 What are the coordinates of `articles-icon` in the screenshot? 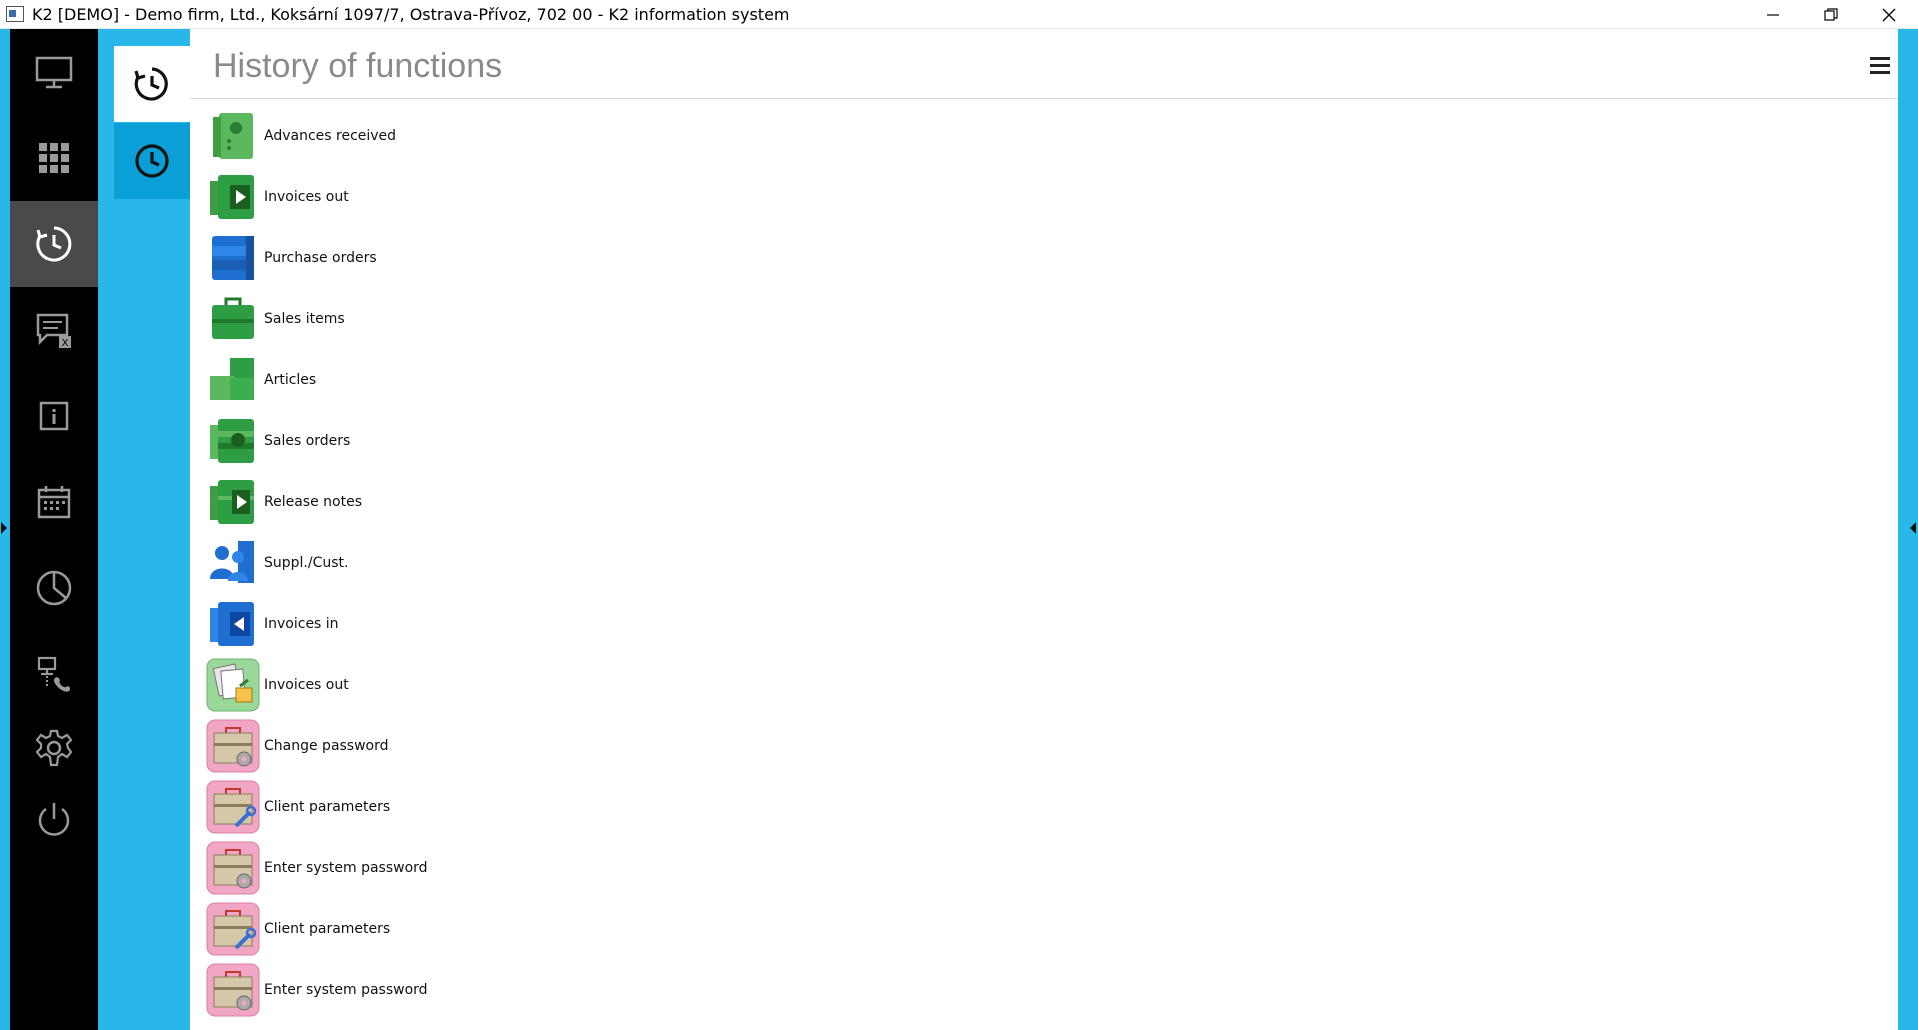 It's located at (233, 380).